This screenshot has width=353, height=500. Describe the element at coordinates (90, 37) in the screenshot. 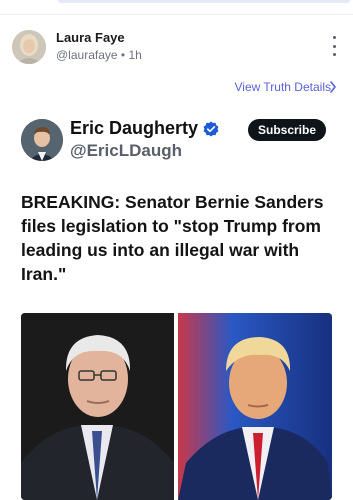

I see `author-name: Laura Faye` at that location.